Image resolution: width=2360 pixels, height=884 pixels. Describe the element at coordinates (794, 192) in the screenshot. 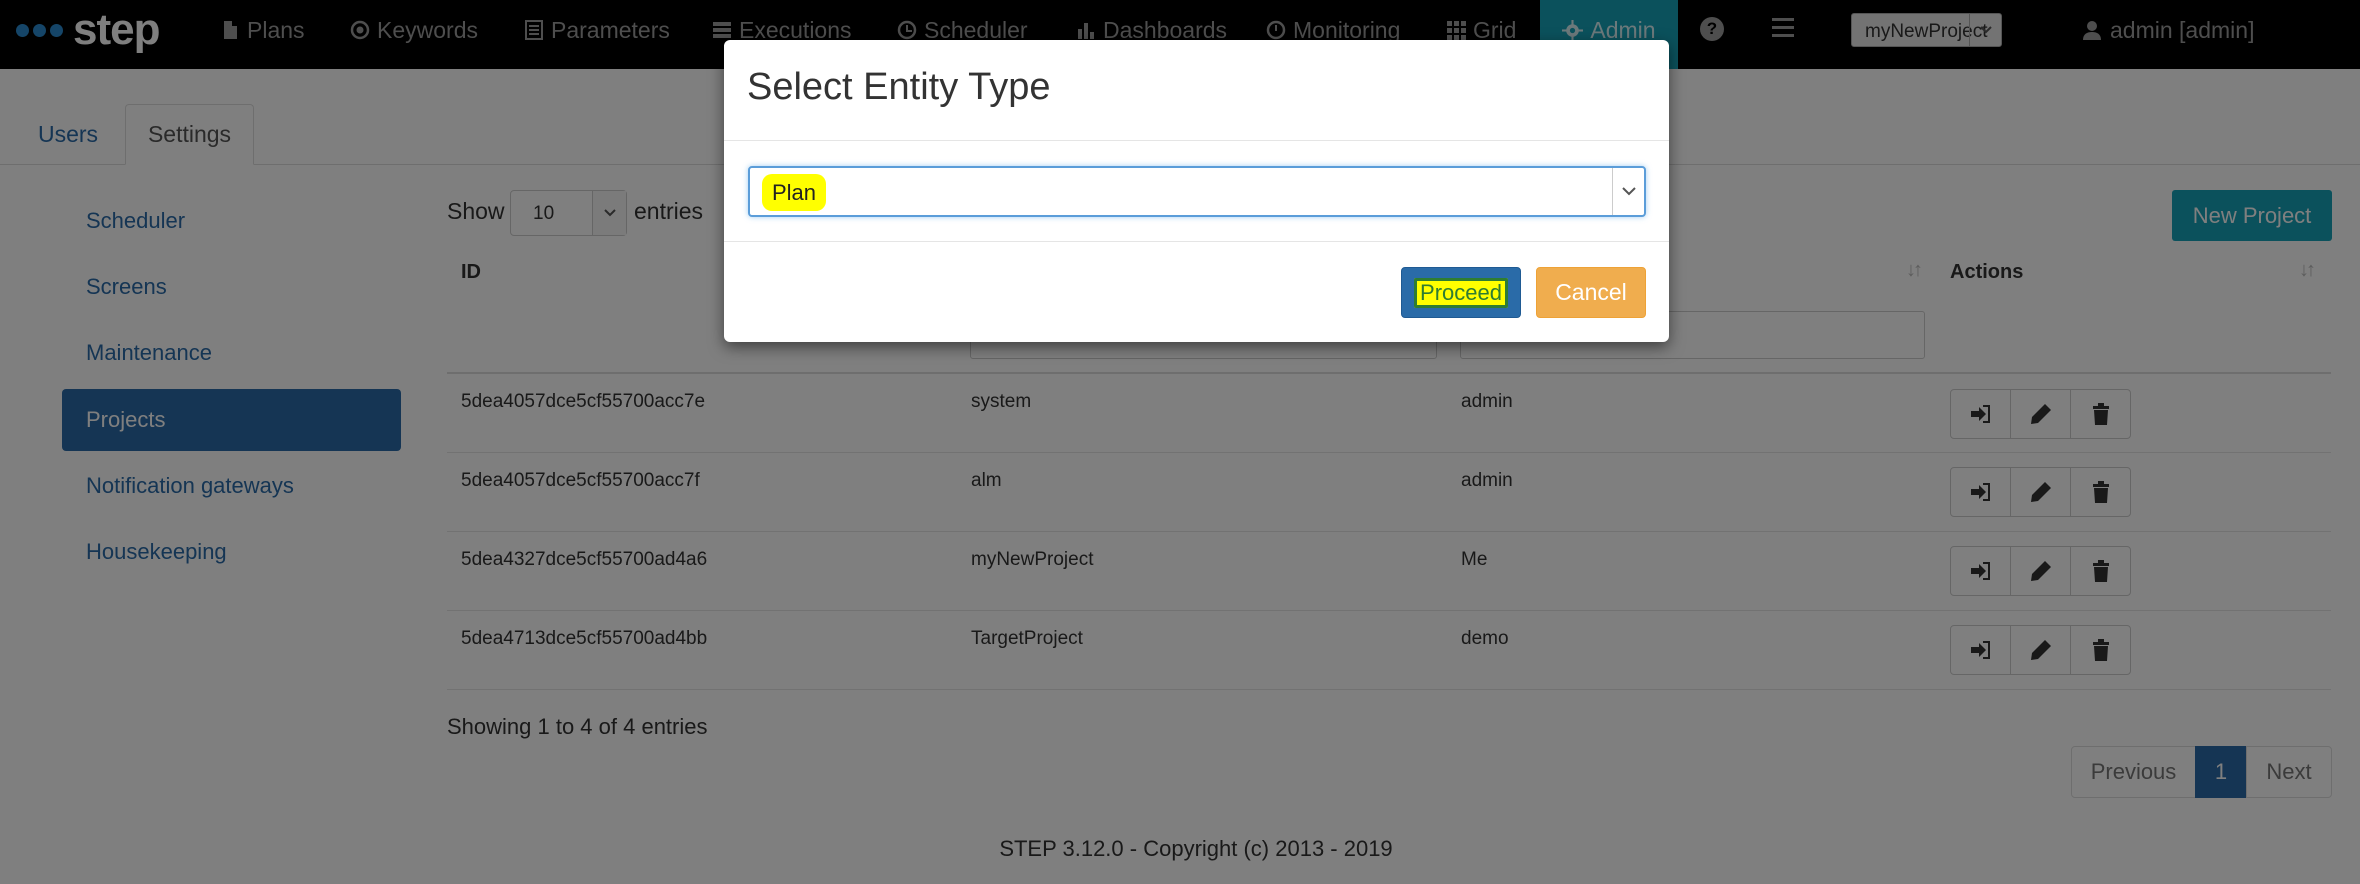

I see `entity-type-value: Plan` at that location.